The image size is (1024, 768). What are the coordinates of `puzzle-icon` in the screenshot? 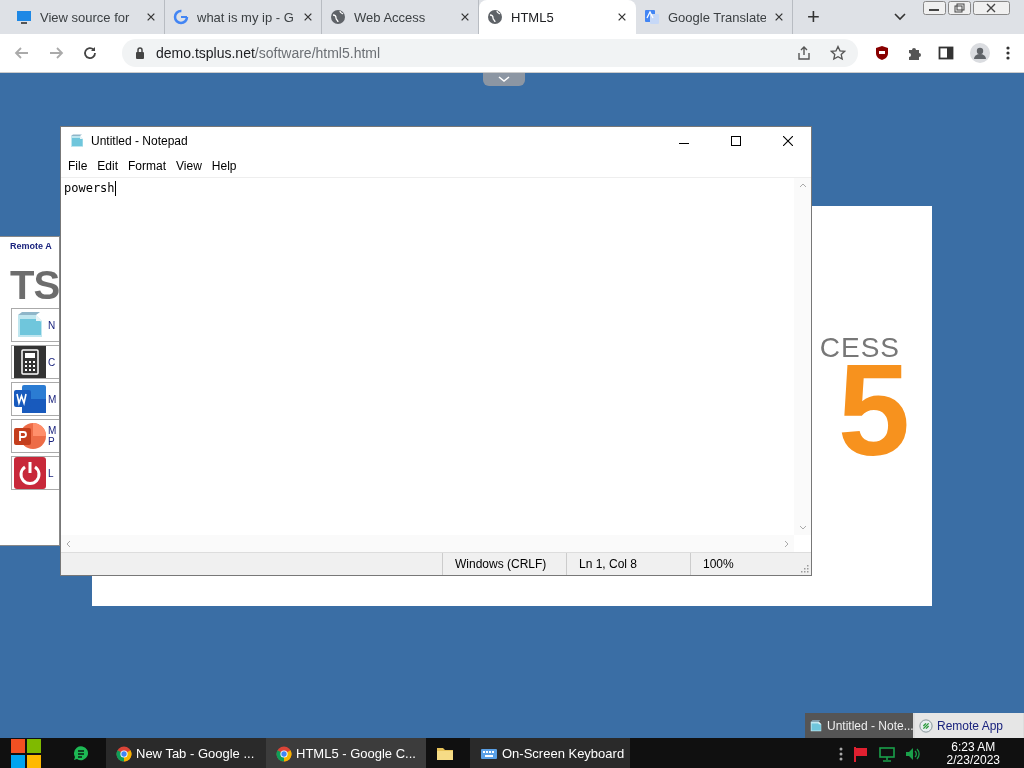 It's located at (914, 53).